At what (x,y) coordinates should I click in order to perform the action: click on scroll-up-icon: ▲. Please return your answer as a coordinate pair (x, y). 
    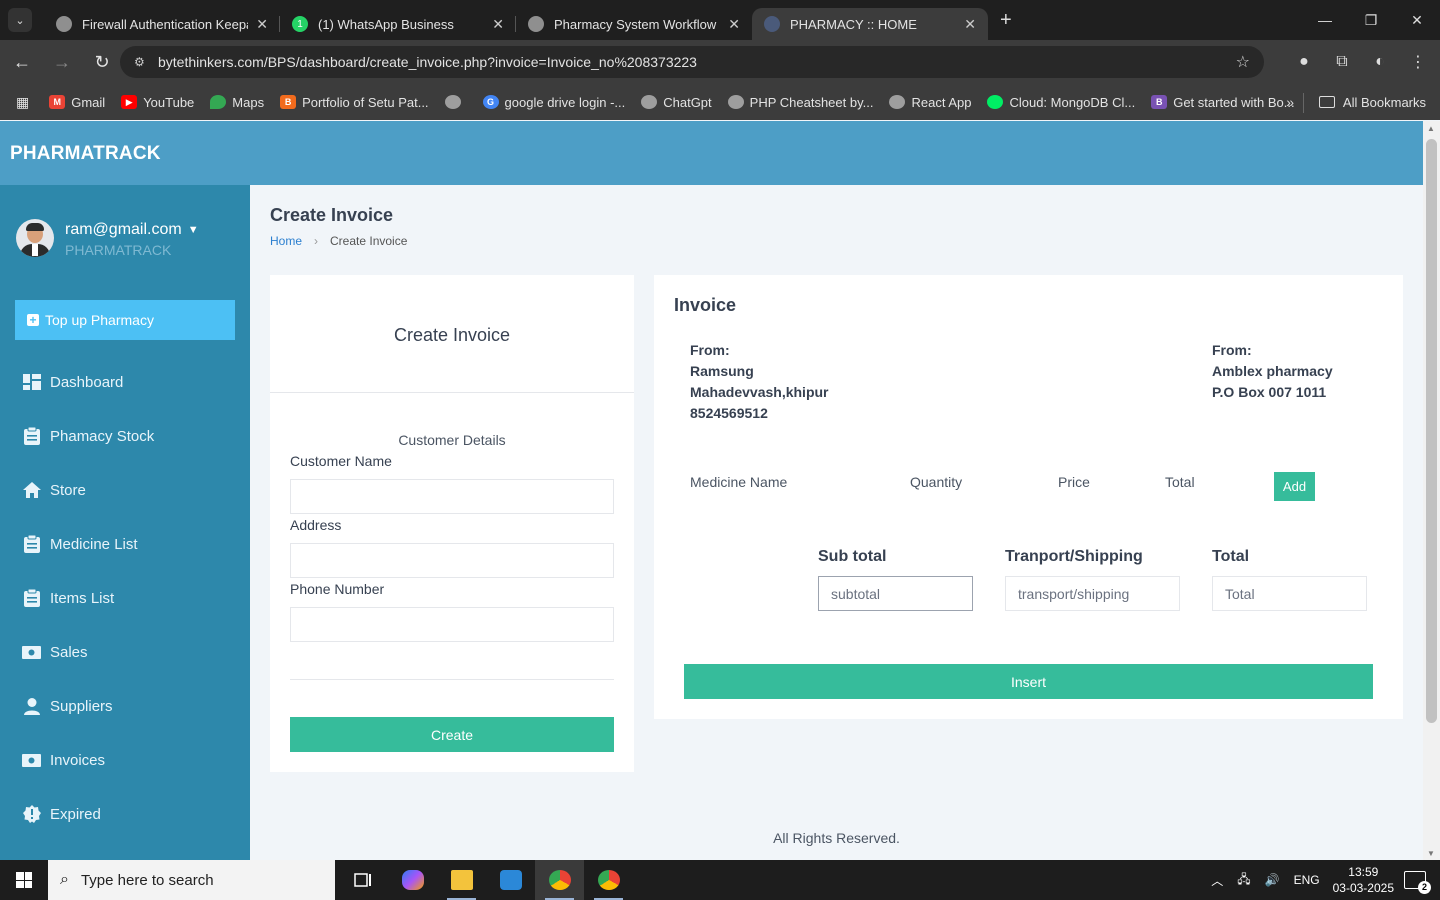
    Looking at the image, I should click on (1431, 128).